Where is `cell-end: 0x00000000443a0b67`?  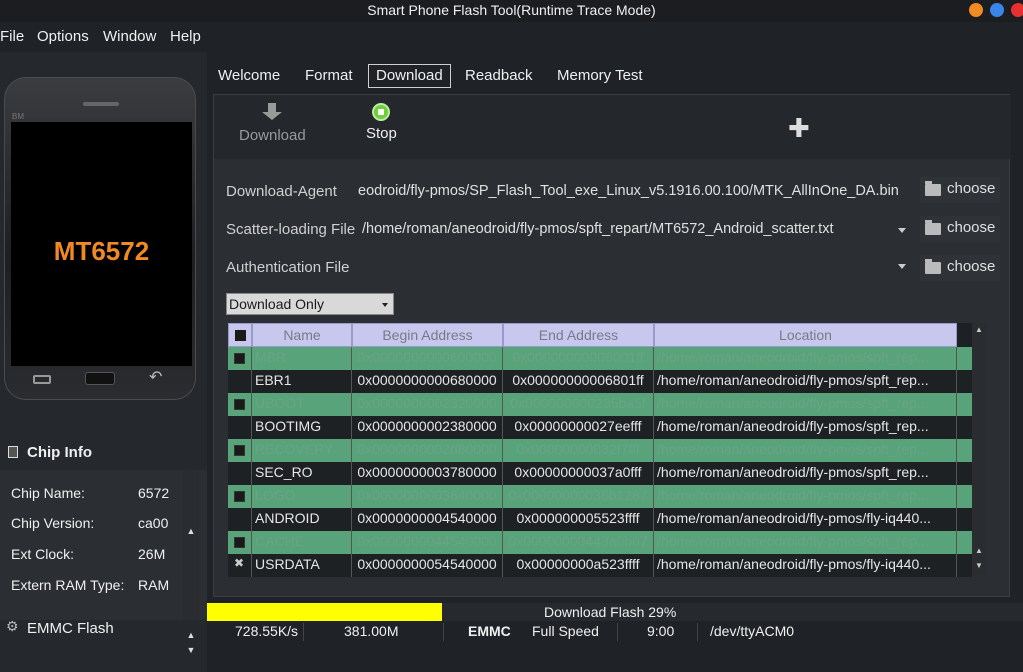
cell-end: 0x00000000443a0b67 is located at coordinates (578, 542).